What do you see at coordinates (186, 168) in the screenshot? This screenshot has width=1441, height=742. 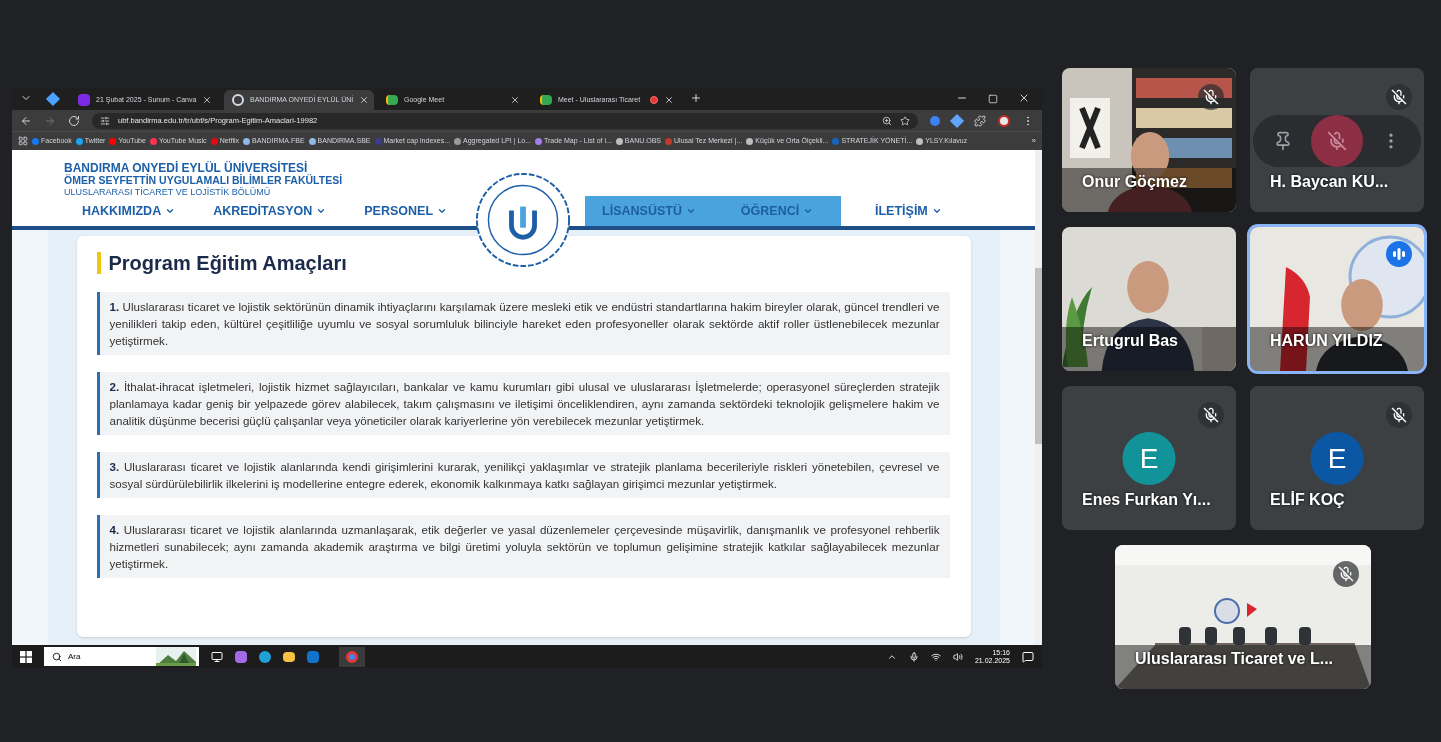 I see `header-title: BANDIRMA ONYEDİ EYLÜL ÜNİVERSİTESİ` at bounding box center [186, 168].